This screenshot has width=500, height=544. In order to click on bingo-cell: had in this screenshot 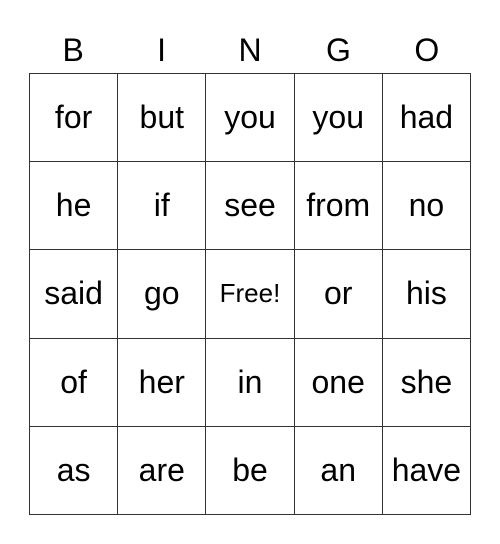, I will do `click(426, 118)`.